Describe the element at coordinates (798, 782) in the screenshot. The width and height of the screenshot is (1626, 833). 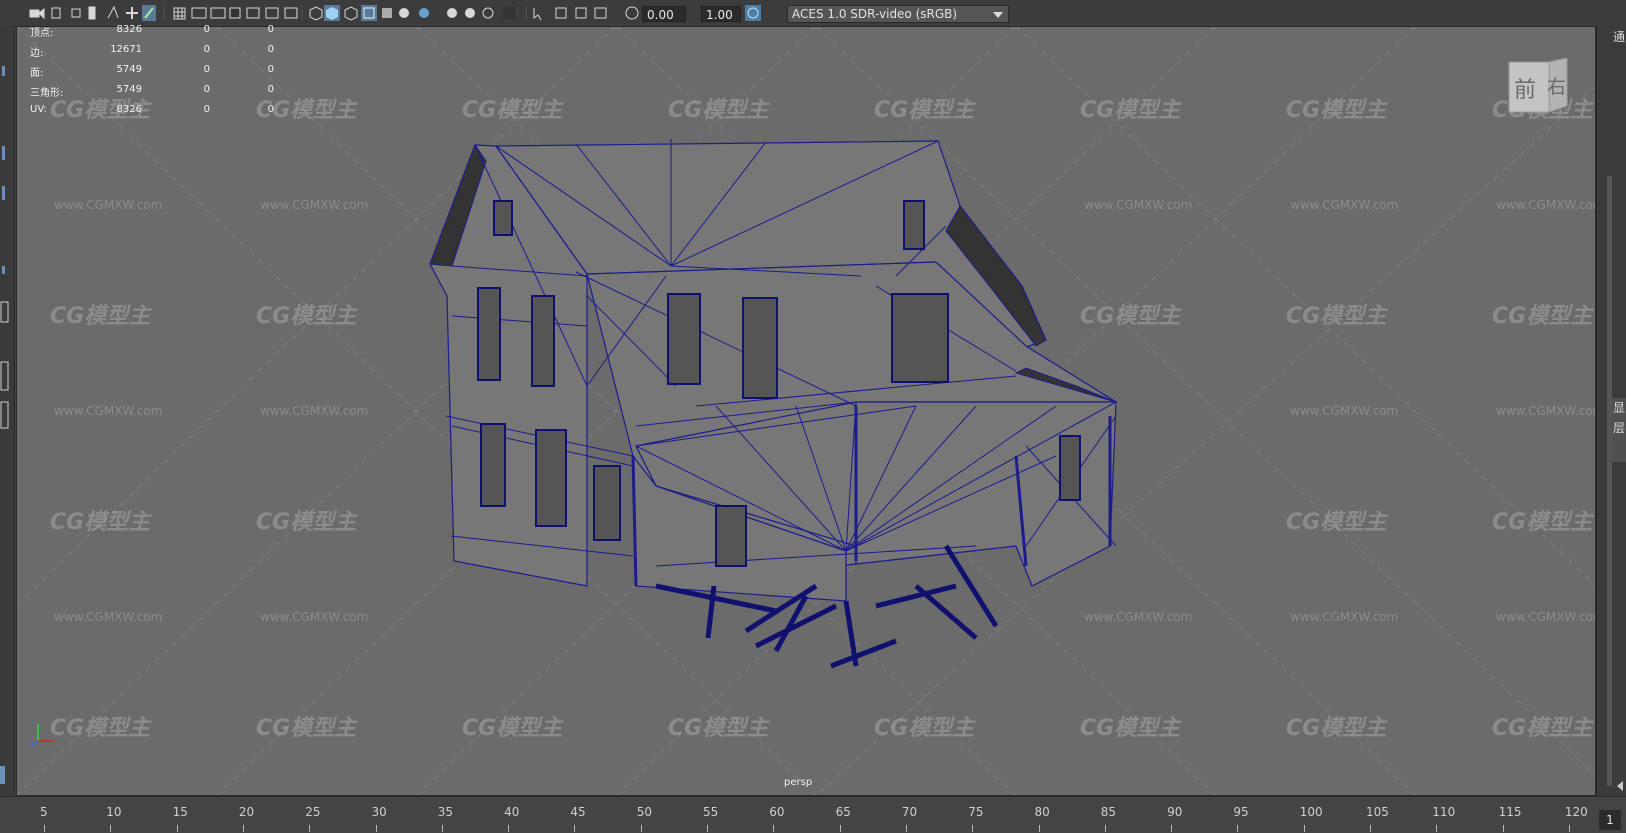
I see `camera-name-label: persp` at that location.